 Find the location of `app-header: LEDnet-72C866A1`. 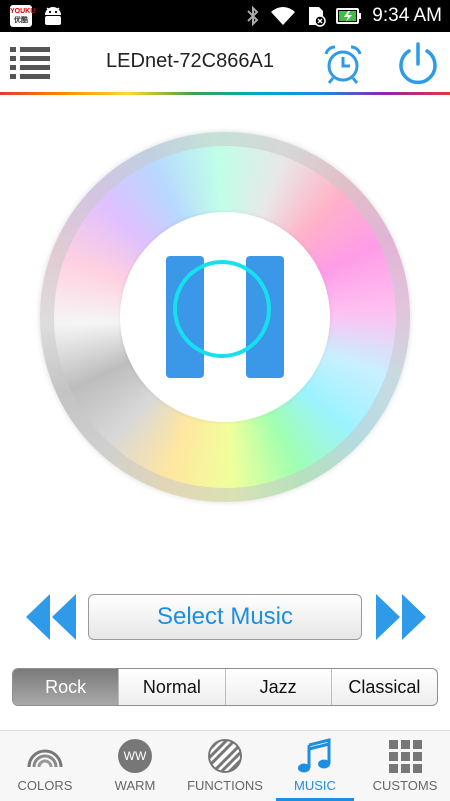

app-header: LEDnet-72C866A1 is located at coordinates (225, 62).